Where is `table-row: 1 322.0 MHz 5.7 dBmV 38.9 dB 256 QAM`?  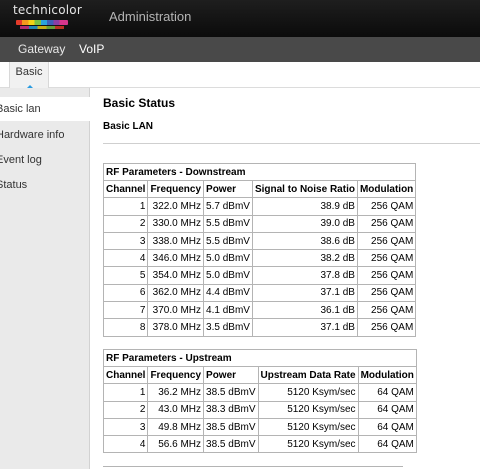 table-row: 1 322.0 MHz 5.7 dBmV 38.9 dB 256 QAM is located at coordinates (259, 206).